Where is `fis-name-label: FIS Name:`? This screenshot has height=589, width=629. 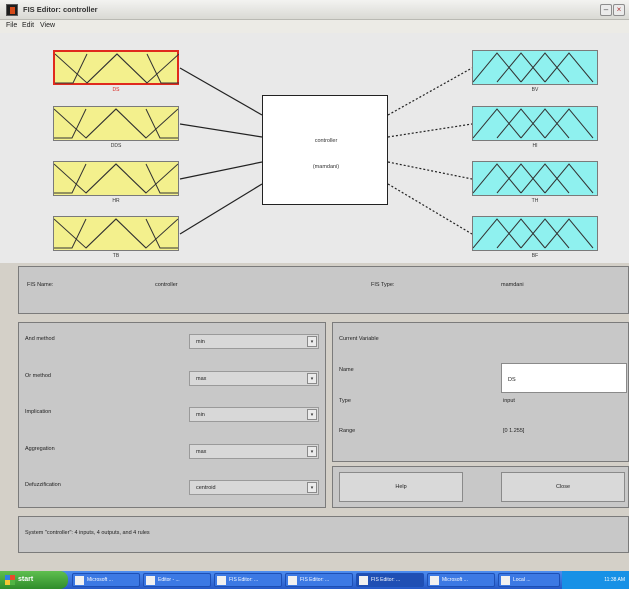 fis-name-label: FIS Name: is located at coordinates (40, 285).